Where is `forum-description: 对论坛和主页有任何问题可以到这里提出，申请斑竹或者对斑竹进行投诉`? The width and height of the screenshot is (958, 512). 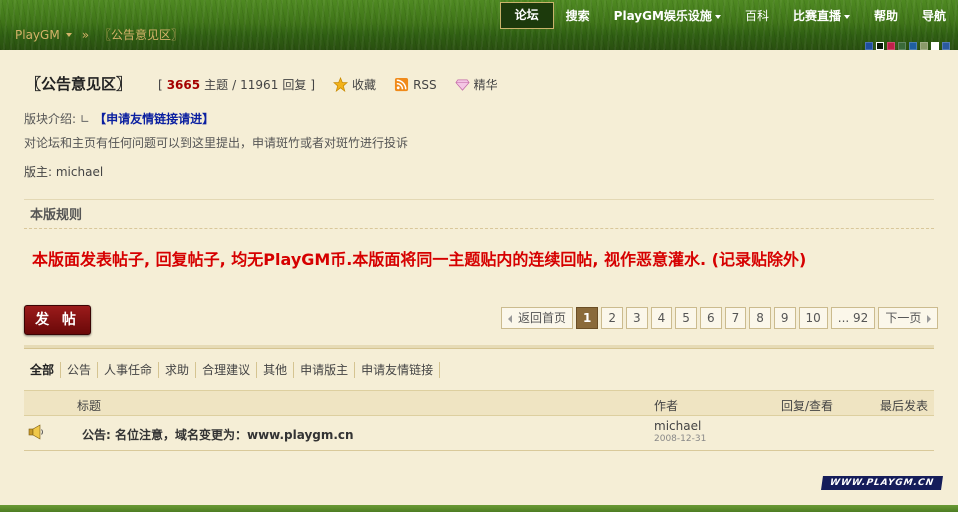 forum-description: 对论坛和主页有任何问题可以到这里提出，申请斑竹或者对斑竹进行投诉 is located at coordinates (216, 143).